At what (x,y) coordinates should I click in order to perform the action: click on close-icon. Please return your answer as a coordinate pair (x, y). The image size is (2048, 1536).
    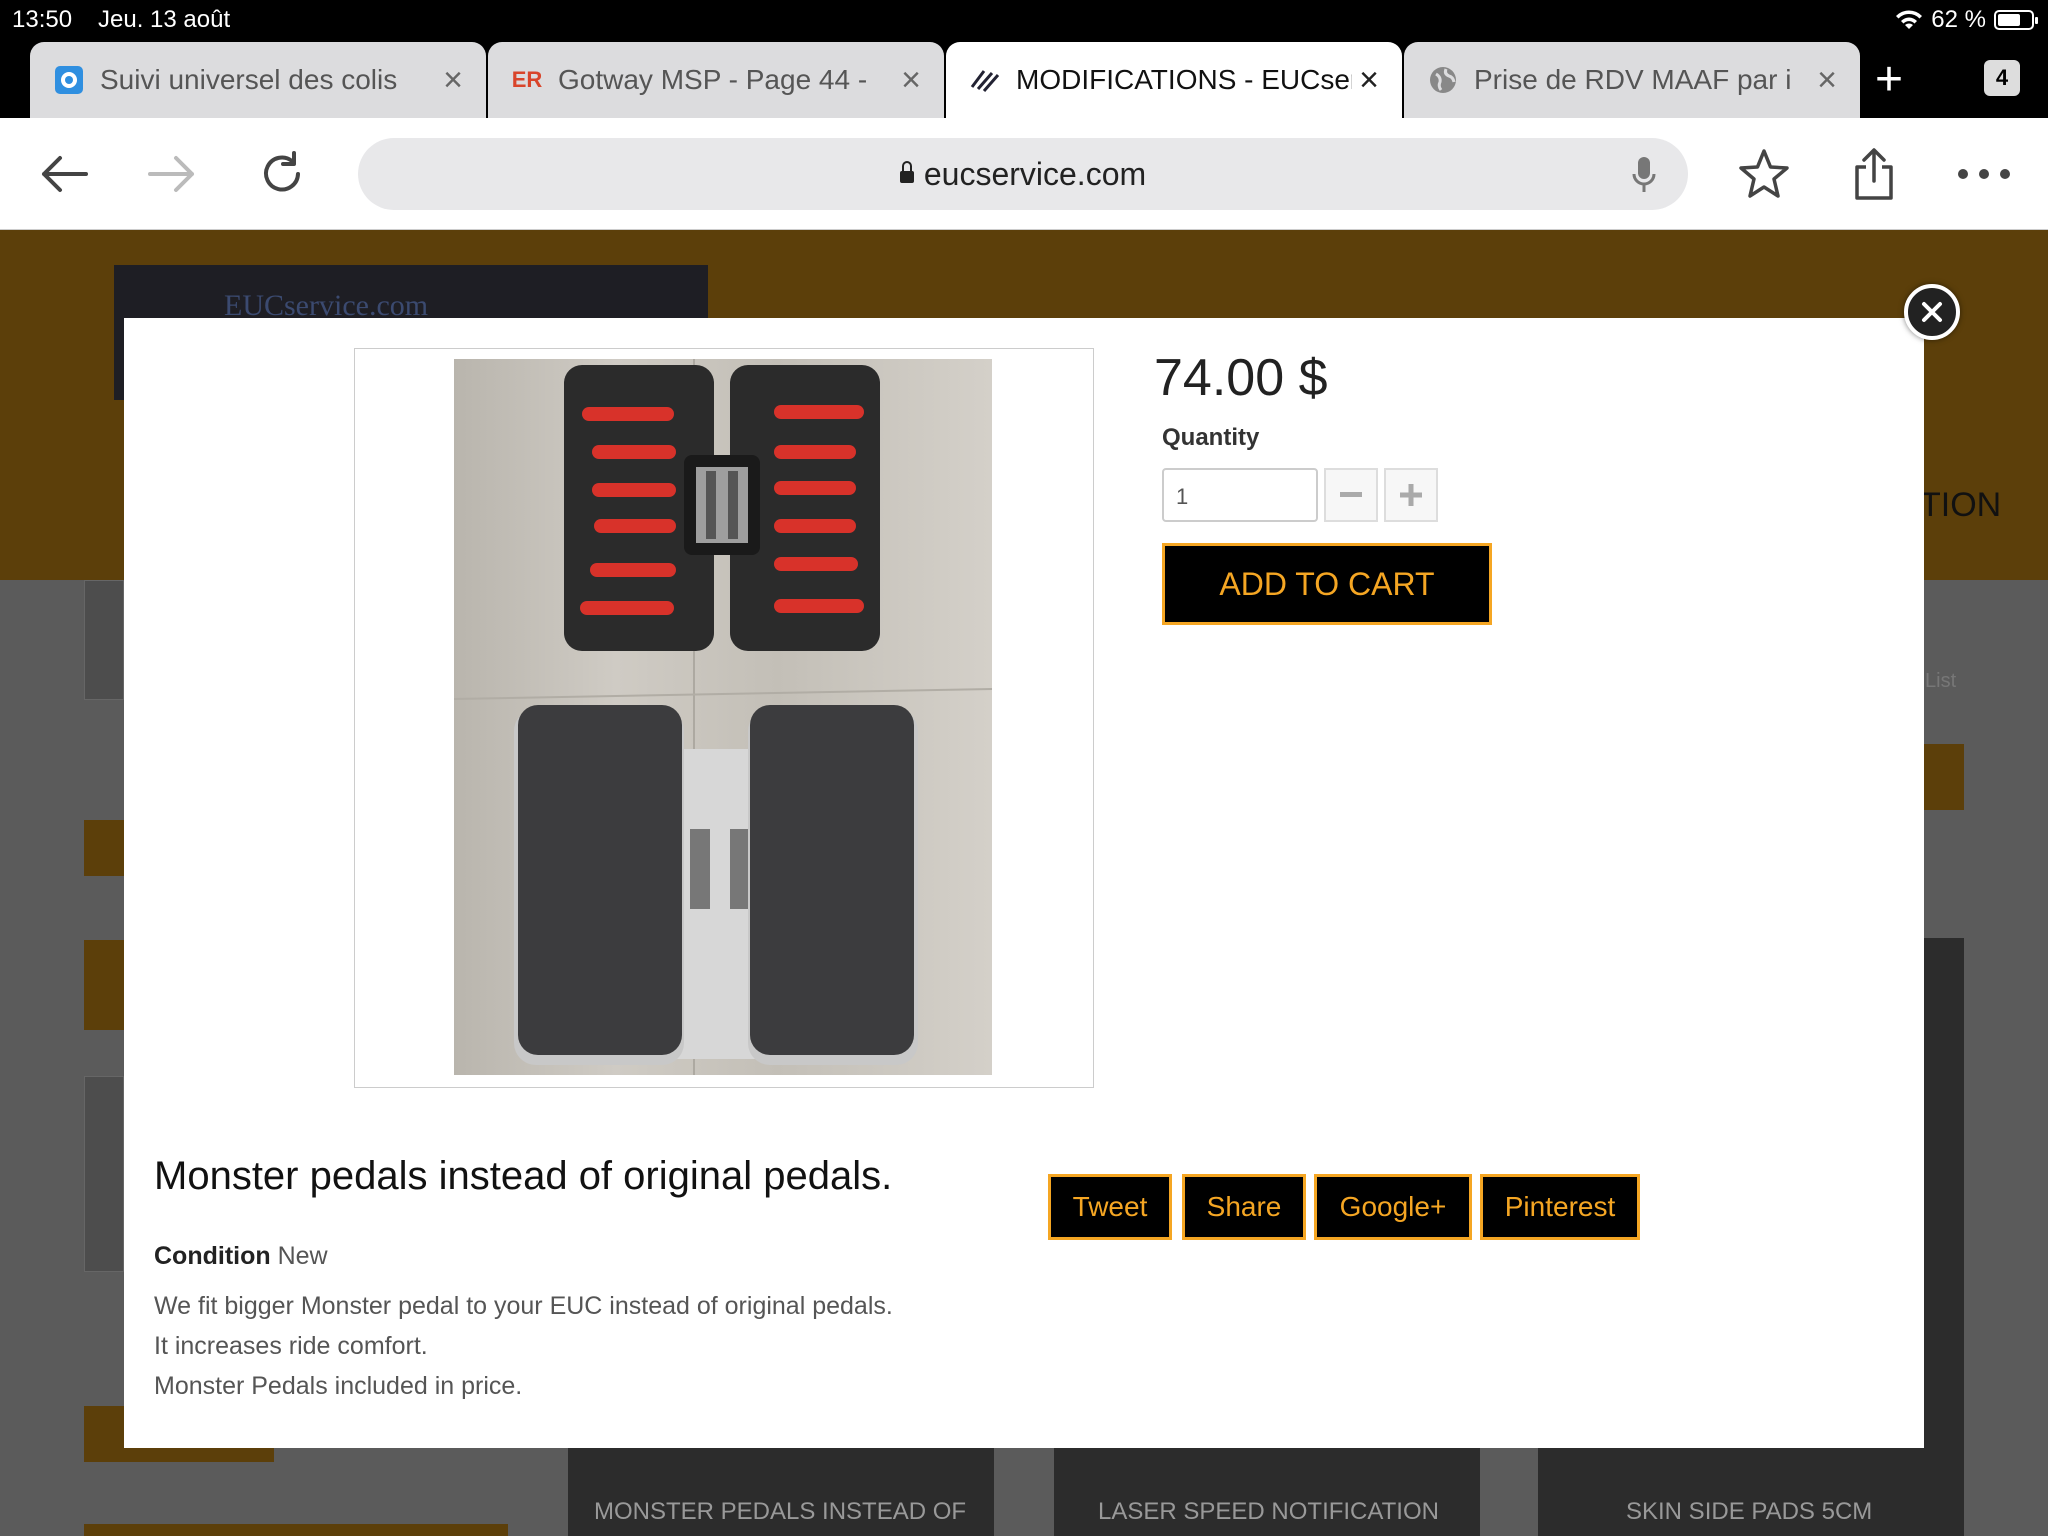
    Looking at the image, I should click on (1932, 312).